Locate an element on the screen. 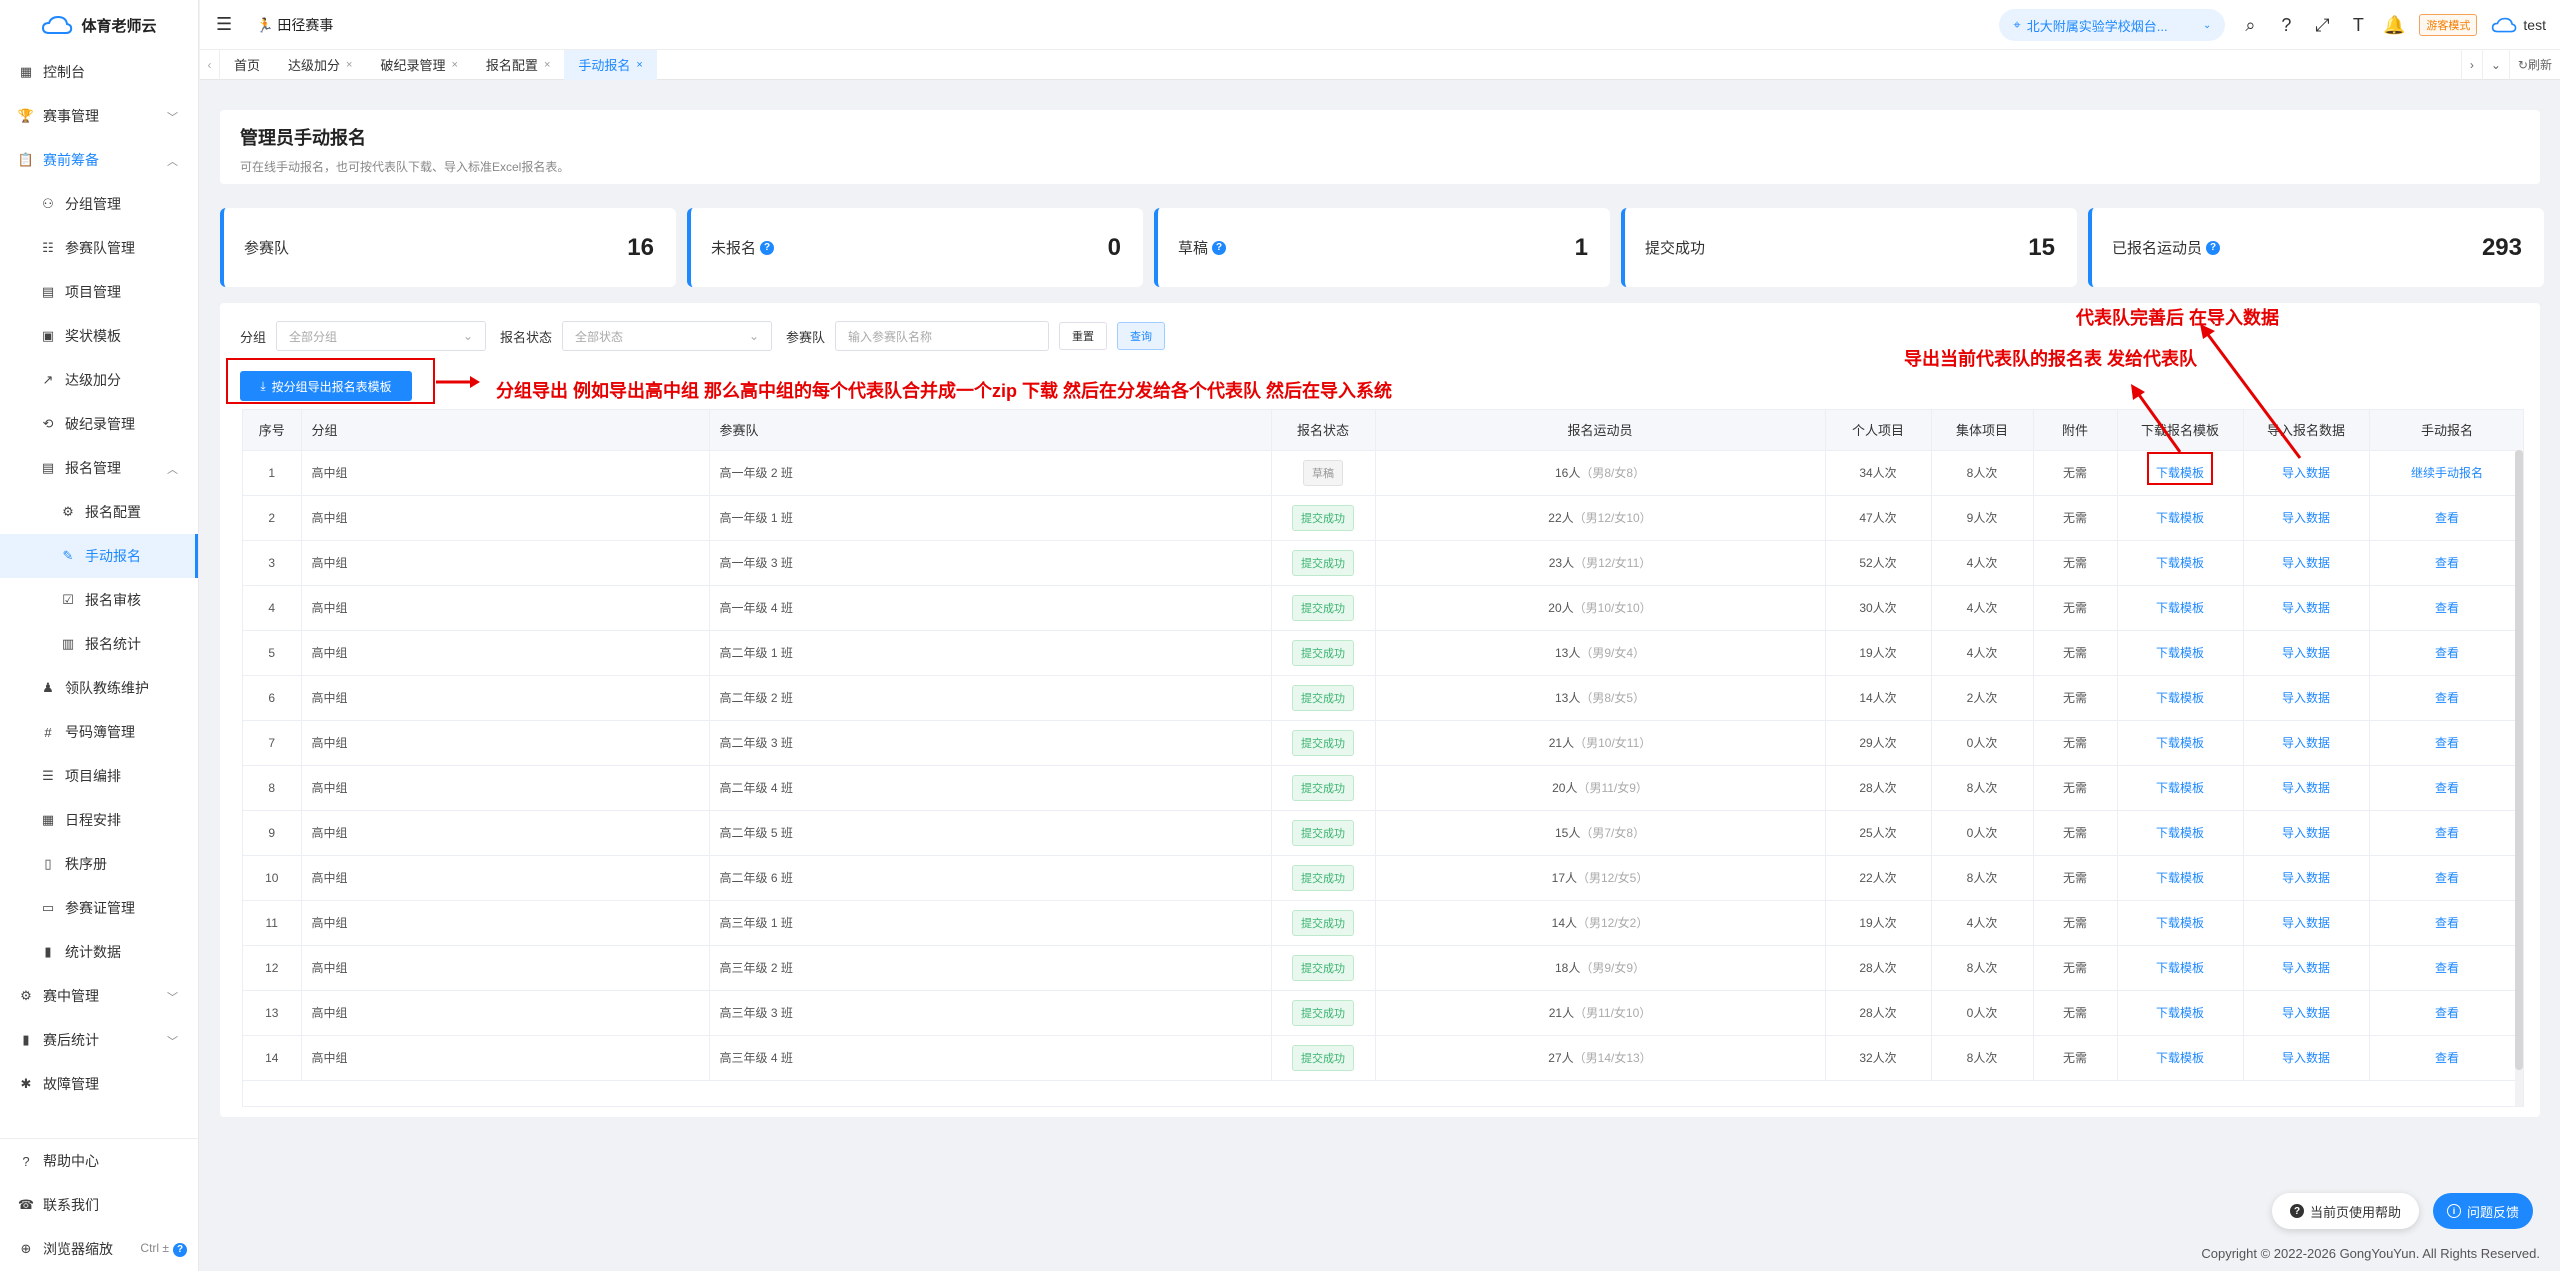 This screenshot has height=1271, width=2560. tab-2: 破纪录管理 × is located at coordinates (418, 65).